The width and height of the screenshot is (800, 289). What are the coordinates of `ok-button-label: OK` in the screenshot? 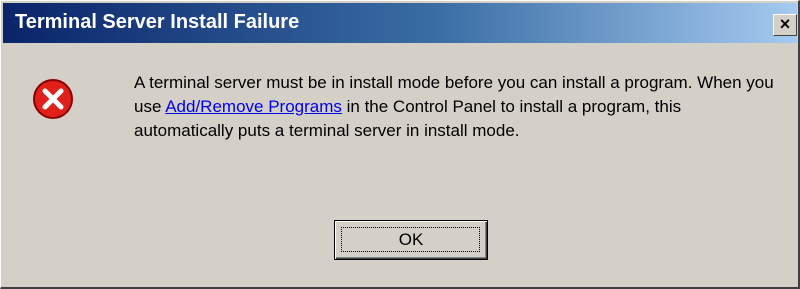 It's located at (411, 239).